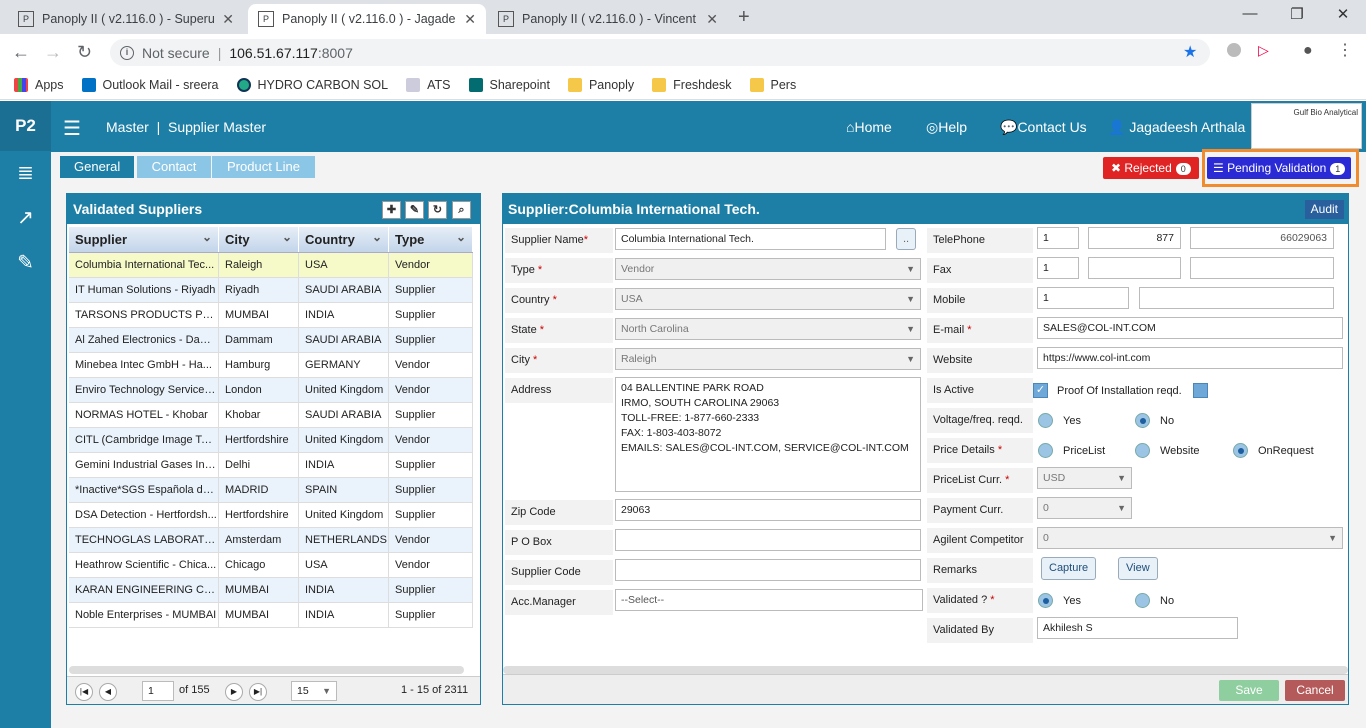  I want to click on chart-icon: ↗, so click(25, 218).